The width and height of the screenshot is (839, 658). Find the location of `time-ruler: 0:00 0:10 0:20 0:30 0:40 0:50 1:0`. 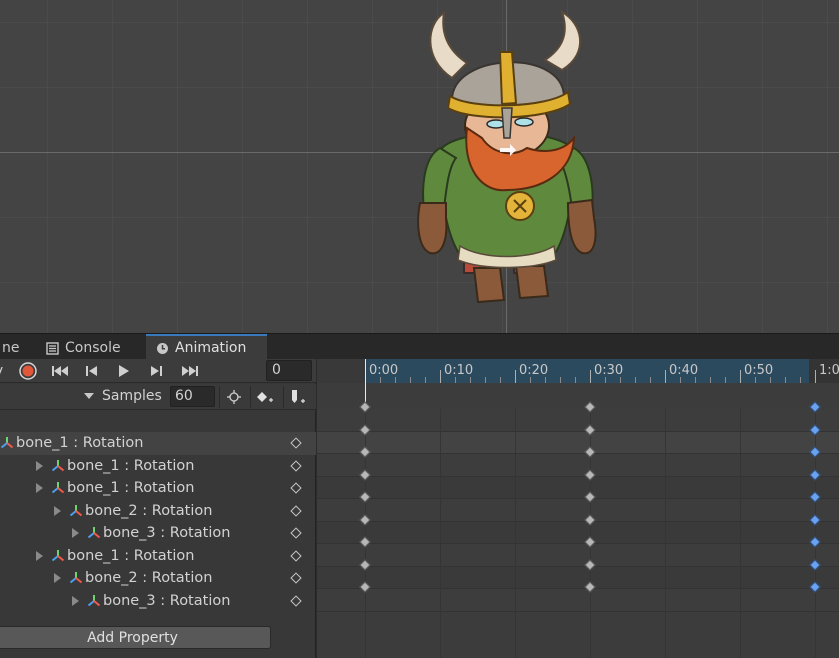

time-ruler: 0:00 0:10 0:20 0:30 0:40 0:50 1:0 is located at coordinates (578, 371).